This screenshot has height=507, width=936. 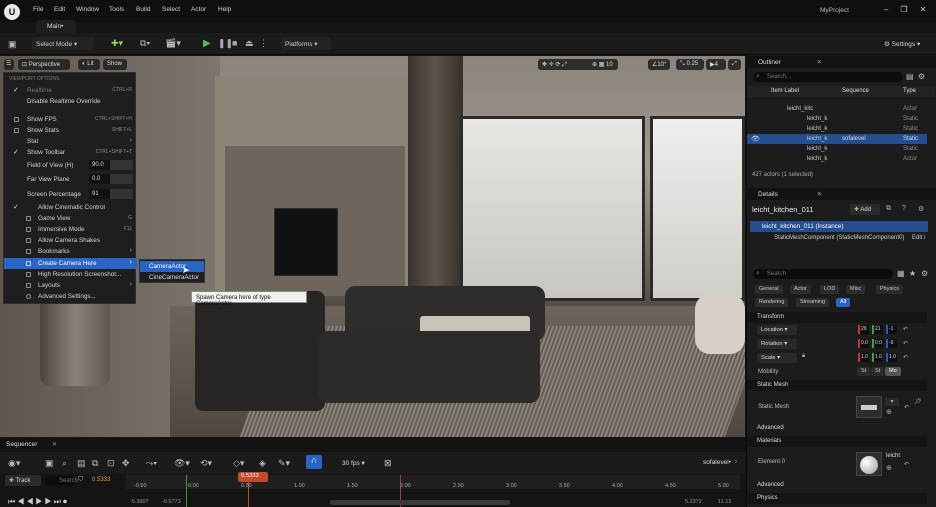 What do you see at coordinates (716, 64) in the screenshot?
I see `camera-speed: ▶4` at bounding box center [716, 64].